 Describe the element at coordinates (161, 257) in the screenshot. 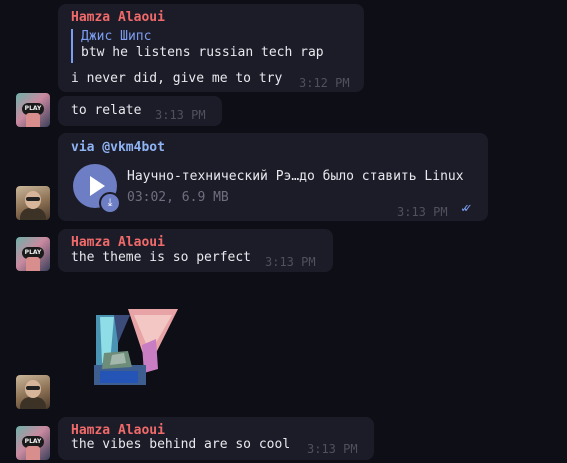

I see `message-text: the theme is so perfect` at that location.